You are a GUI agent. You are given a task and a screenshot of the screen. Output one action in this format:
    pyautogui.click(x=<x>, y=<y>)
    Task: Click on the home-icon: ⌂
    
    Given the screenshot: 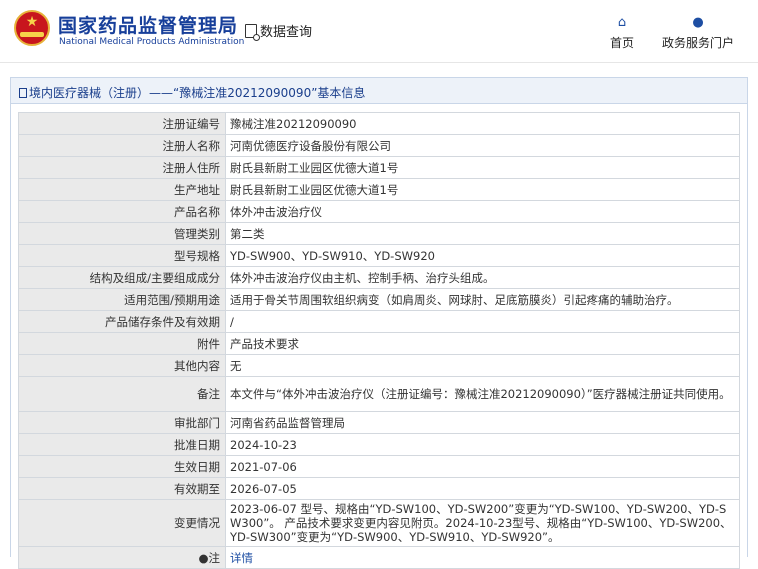 What is the action you would take?
    pyautogui.click(x=622, y=22)
    